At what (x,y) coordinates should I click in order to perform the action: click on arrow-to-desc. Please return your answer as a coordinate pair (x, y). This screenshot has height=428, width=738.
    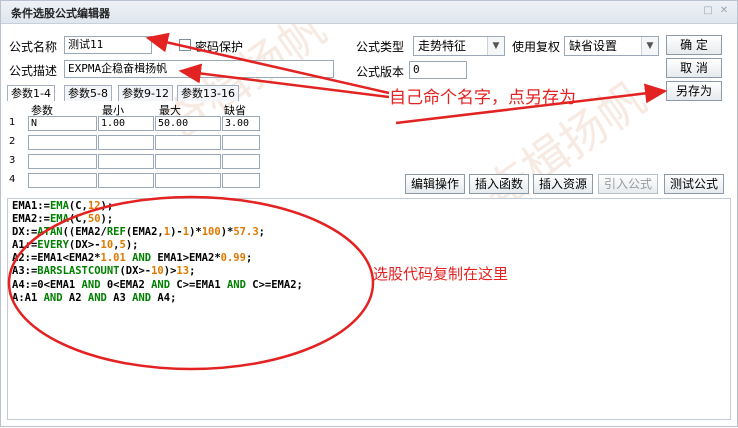
    Looking at the image, I should click on (284, 81).